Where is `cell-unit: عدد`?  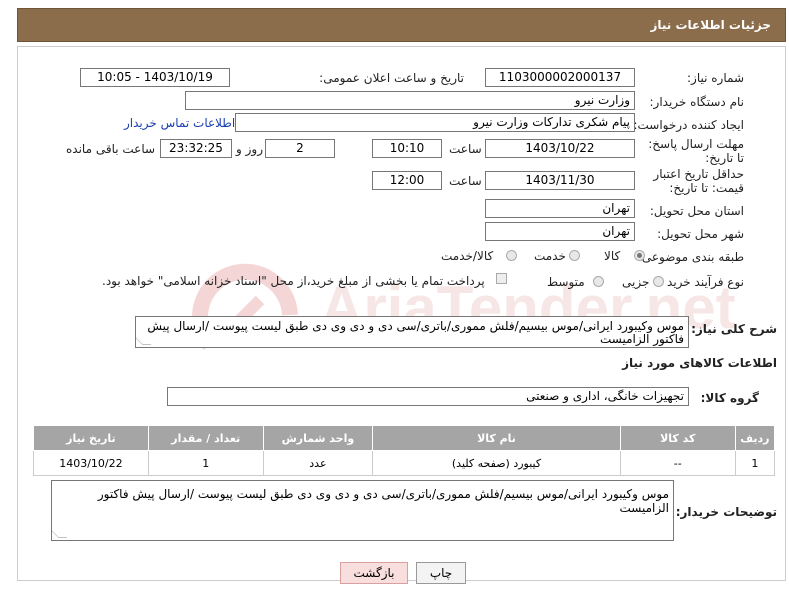 cell-unit: عدد is located at coordinates (318, 463).